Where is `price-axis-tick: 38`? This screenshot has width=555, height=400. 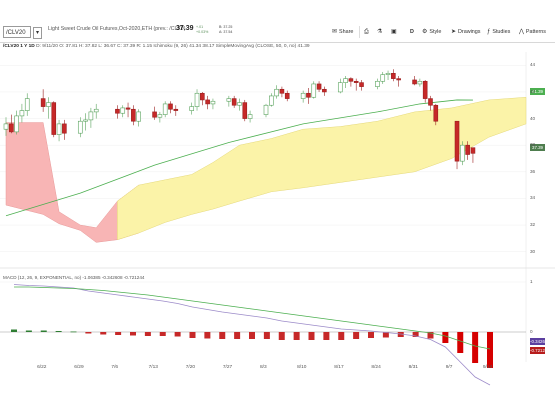 price-axis-tick: 38 is located at coordinates (533, 145).